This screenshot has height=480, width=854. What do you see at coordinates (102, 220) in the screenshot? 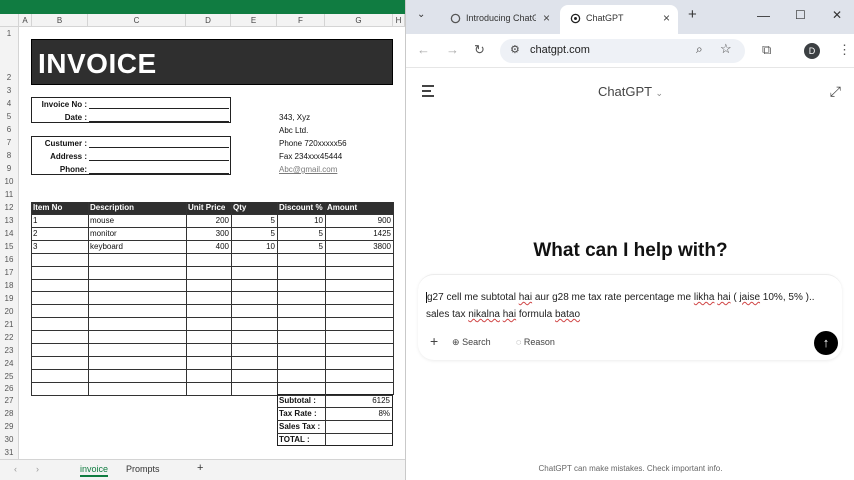
I see `description-cell: mouse` at bounding box center [102, 220].